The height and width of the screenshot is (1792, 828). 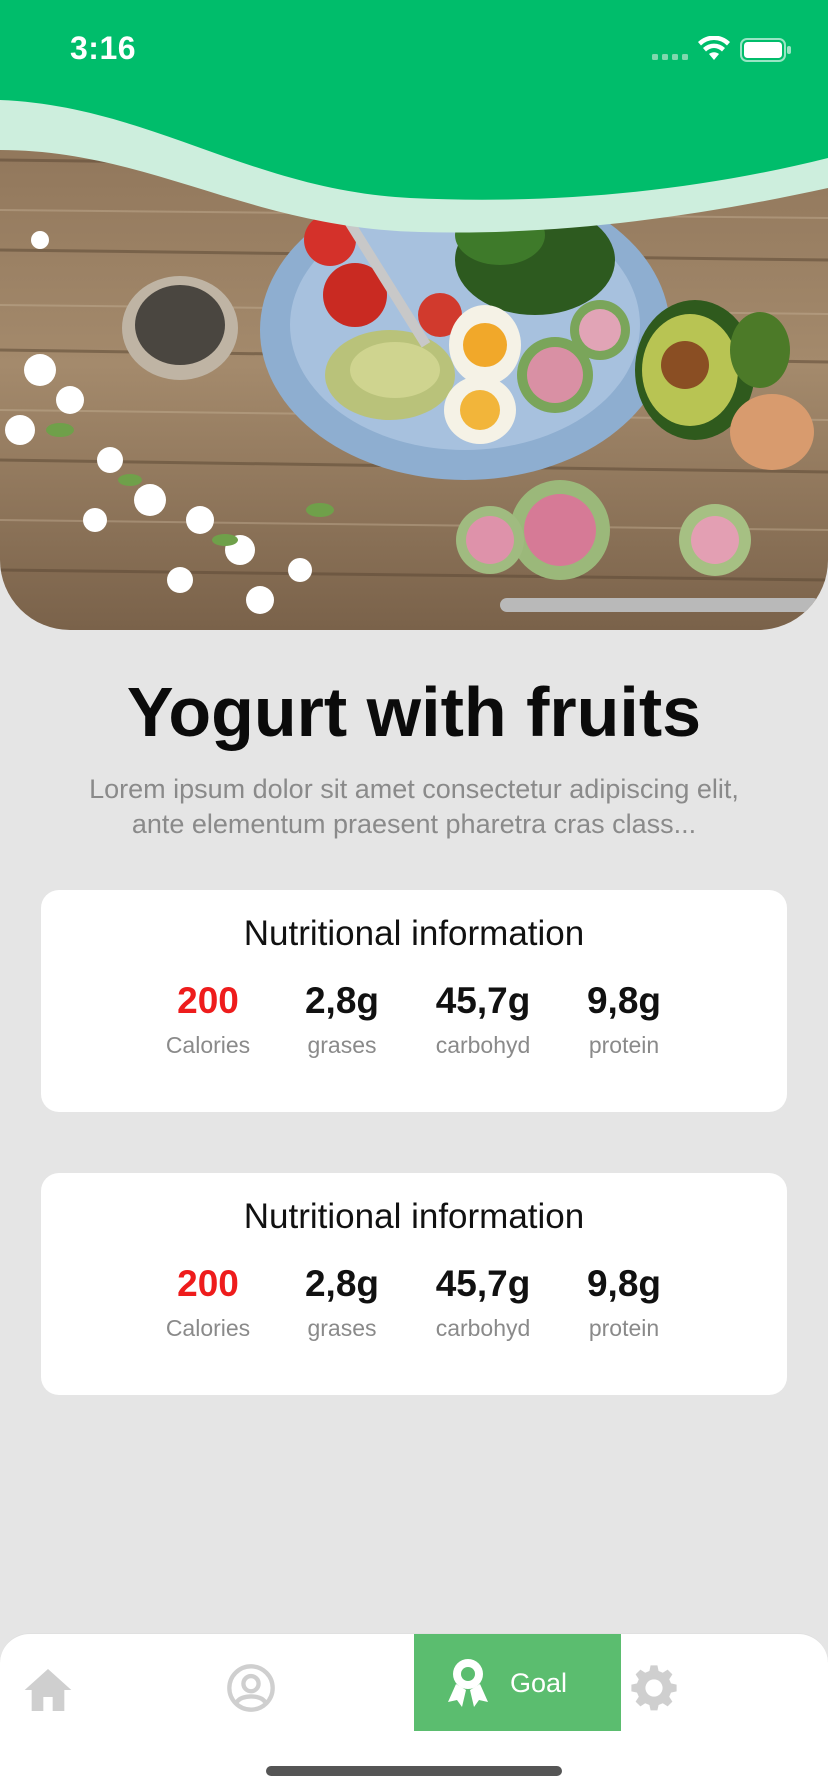 I want to click on tab-settings, so click(x=654, y=1688).